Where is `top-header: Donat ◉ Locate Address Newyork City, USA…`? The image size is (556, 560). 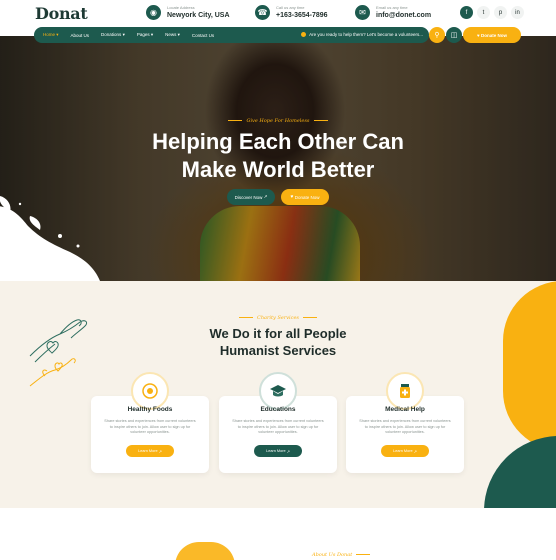 top-header: Donat ◉ Locate Address Newyork City, USA… is located at coordinates (278, 14).